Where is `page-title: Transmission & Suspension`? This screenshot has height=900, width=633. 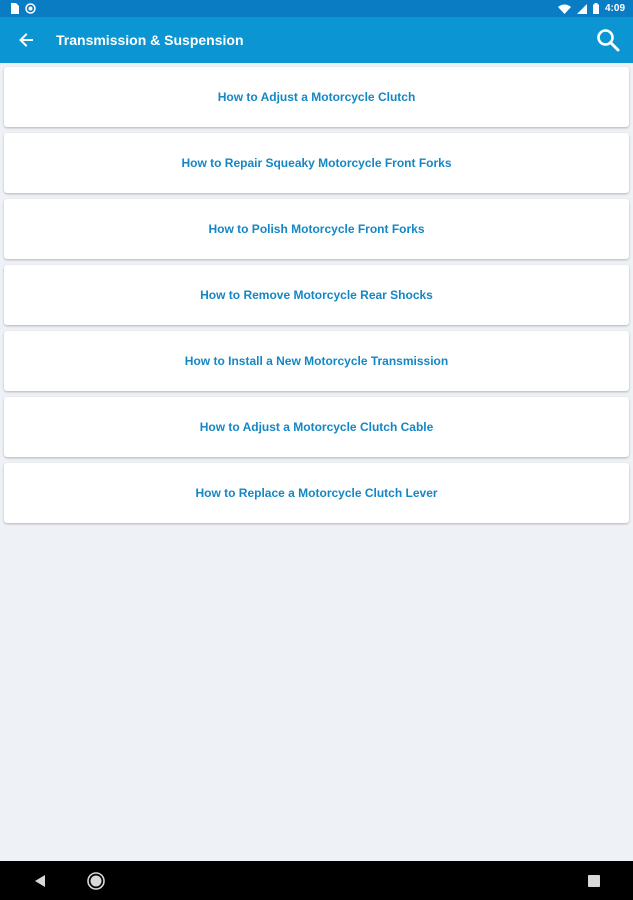
page-title: Transmission & Suspension is located at coordinates (150, 40).